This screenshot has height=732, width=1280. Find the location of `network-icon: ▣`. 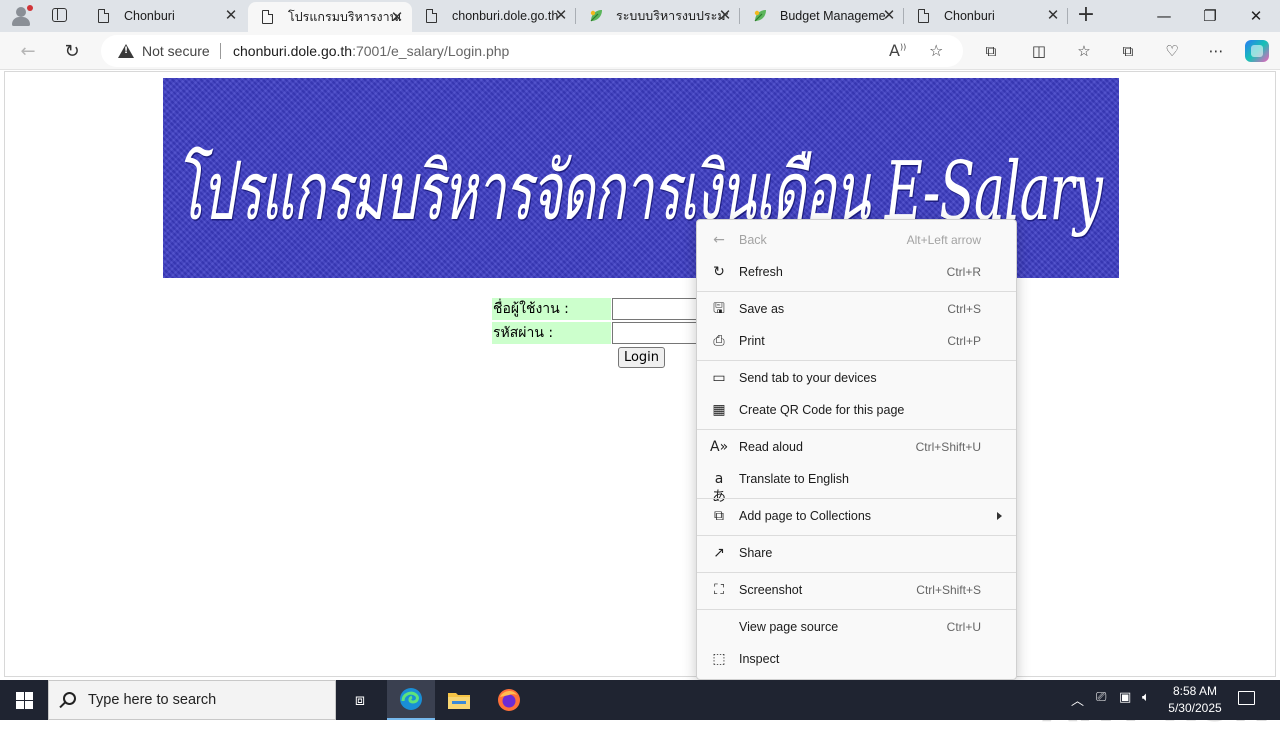

network-icon: ▣ is located at coordinates (1125, 697).